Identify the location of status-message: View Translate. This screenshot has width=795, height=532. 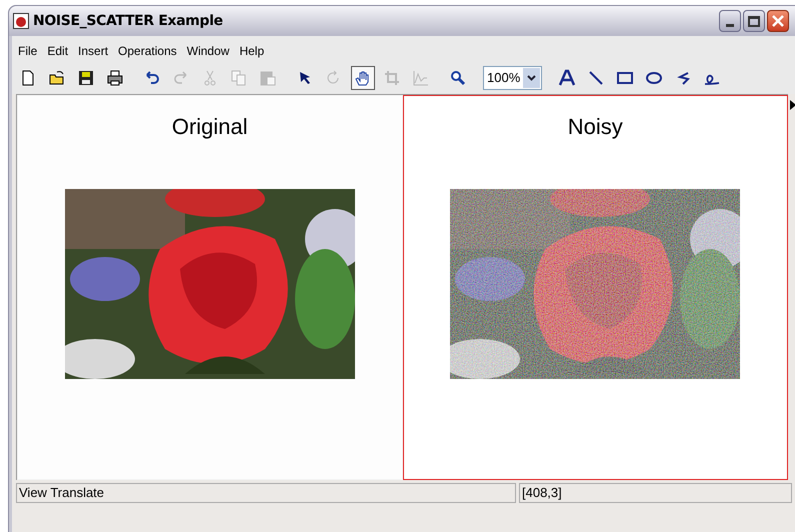
(266, 493).